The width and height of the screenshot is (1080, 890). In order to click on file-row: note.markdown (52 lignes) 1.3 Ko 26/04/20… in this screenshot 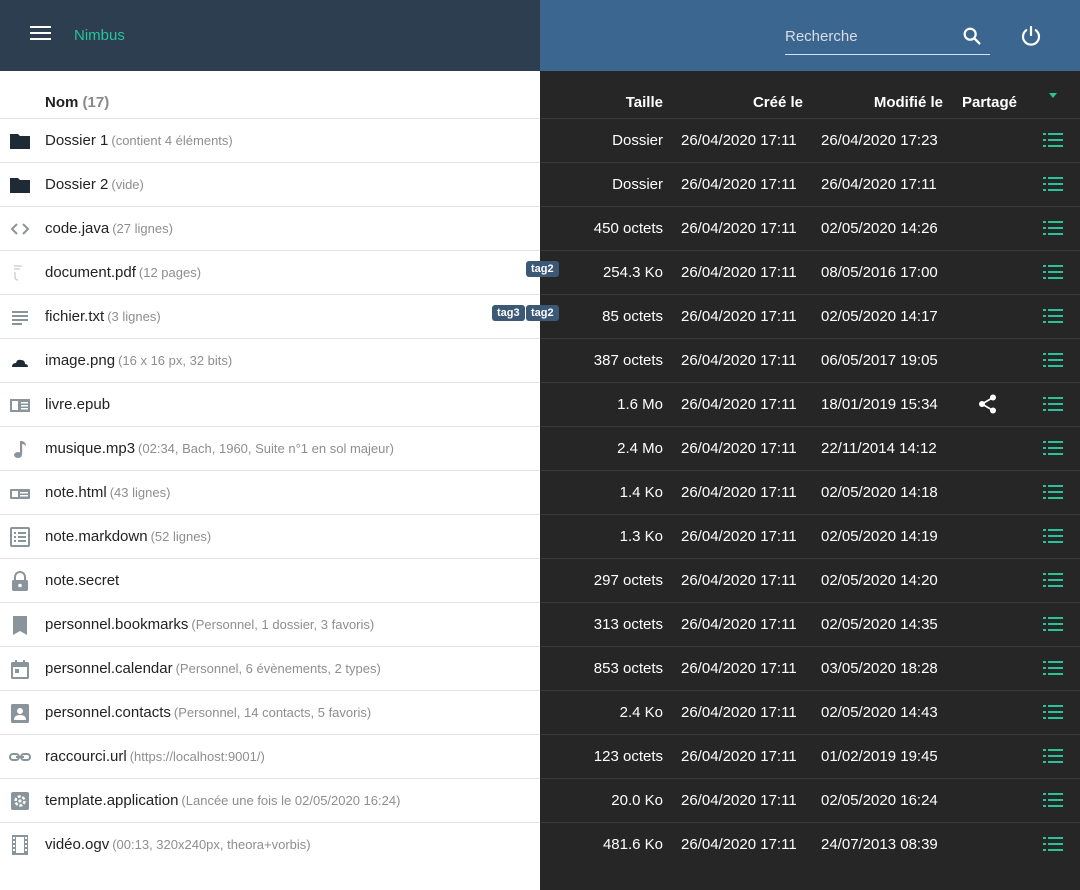, I will do `click(540, 536)`.